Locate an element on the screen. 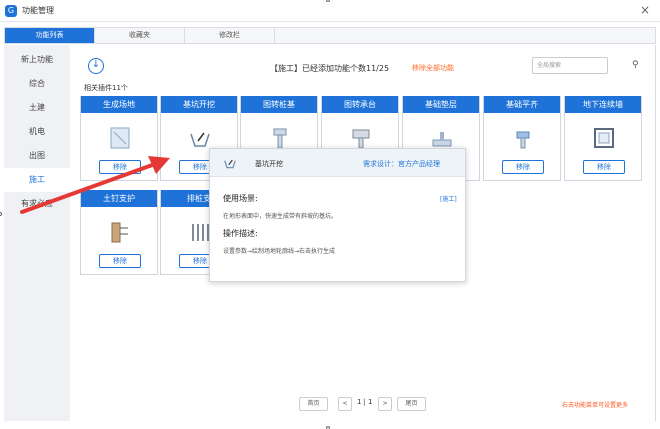 The width and height of the screenshot is (660, 429). sidebar-item-construction: 施工 is located at coordinates (37, 180).